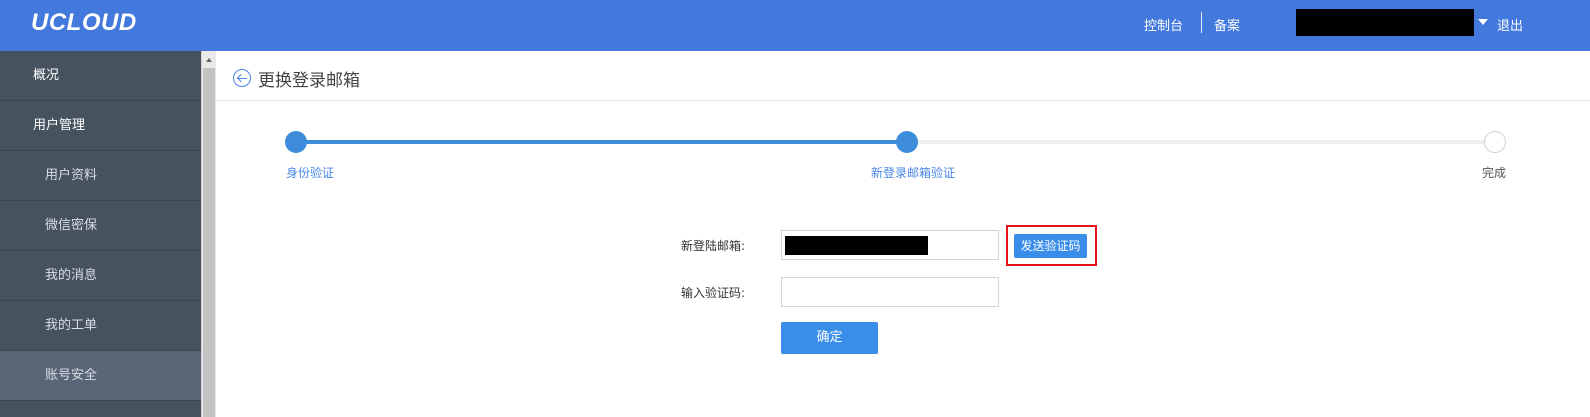  I want to click on scrollbar-thumb, so click(209, 242).